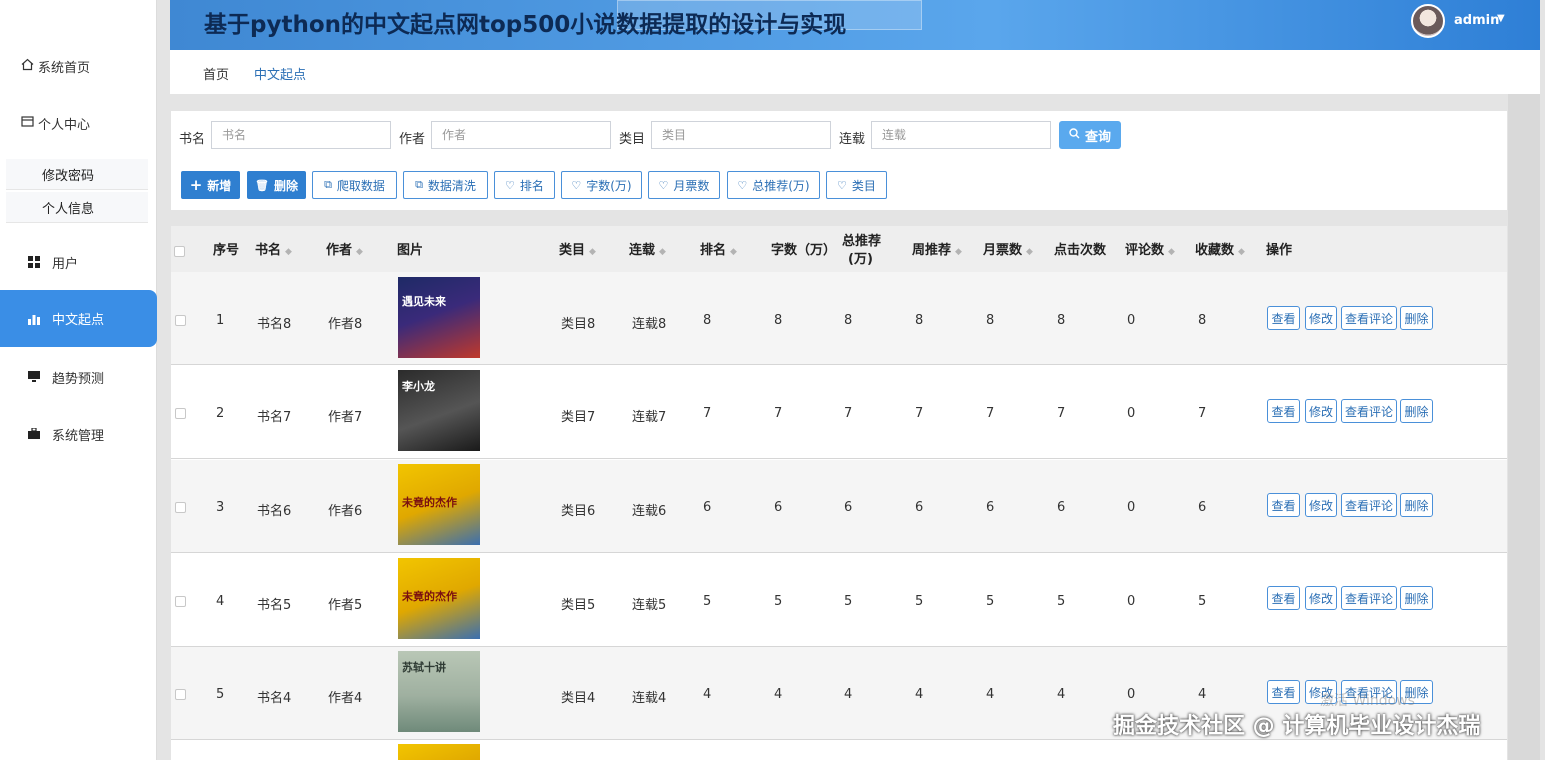 This screenshot has height=760, width=1545. Describe the element at coordinates (855, 72) in the screenshot. I see `breadcrumb` at that location.